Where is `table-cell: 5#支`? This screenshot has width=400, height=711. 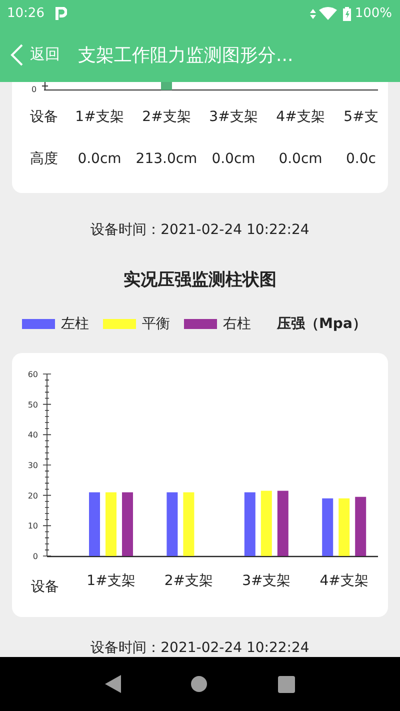 table-cell: 5#支 is located at coordinates (361, 117).